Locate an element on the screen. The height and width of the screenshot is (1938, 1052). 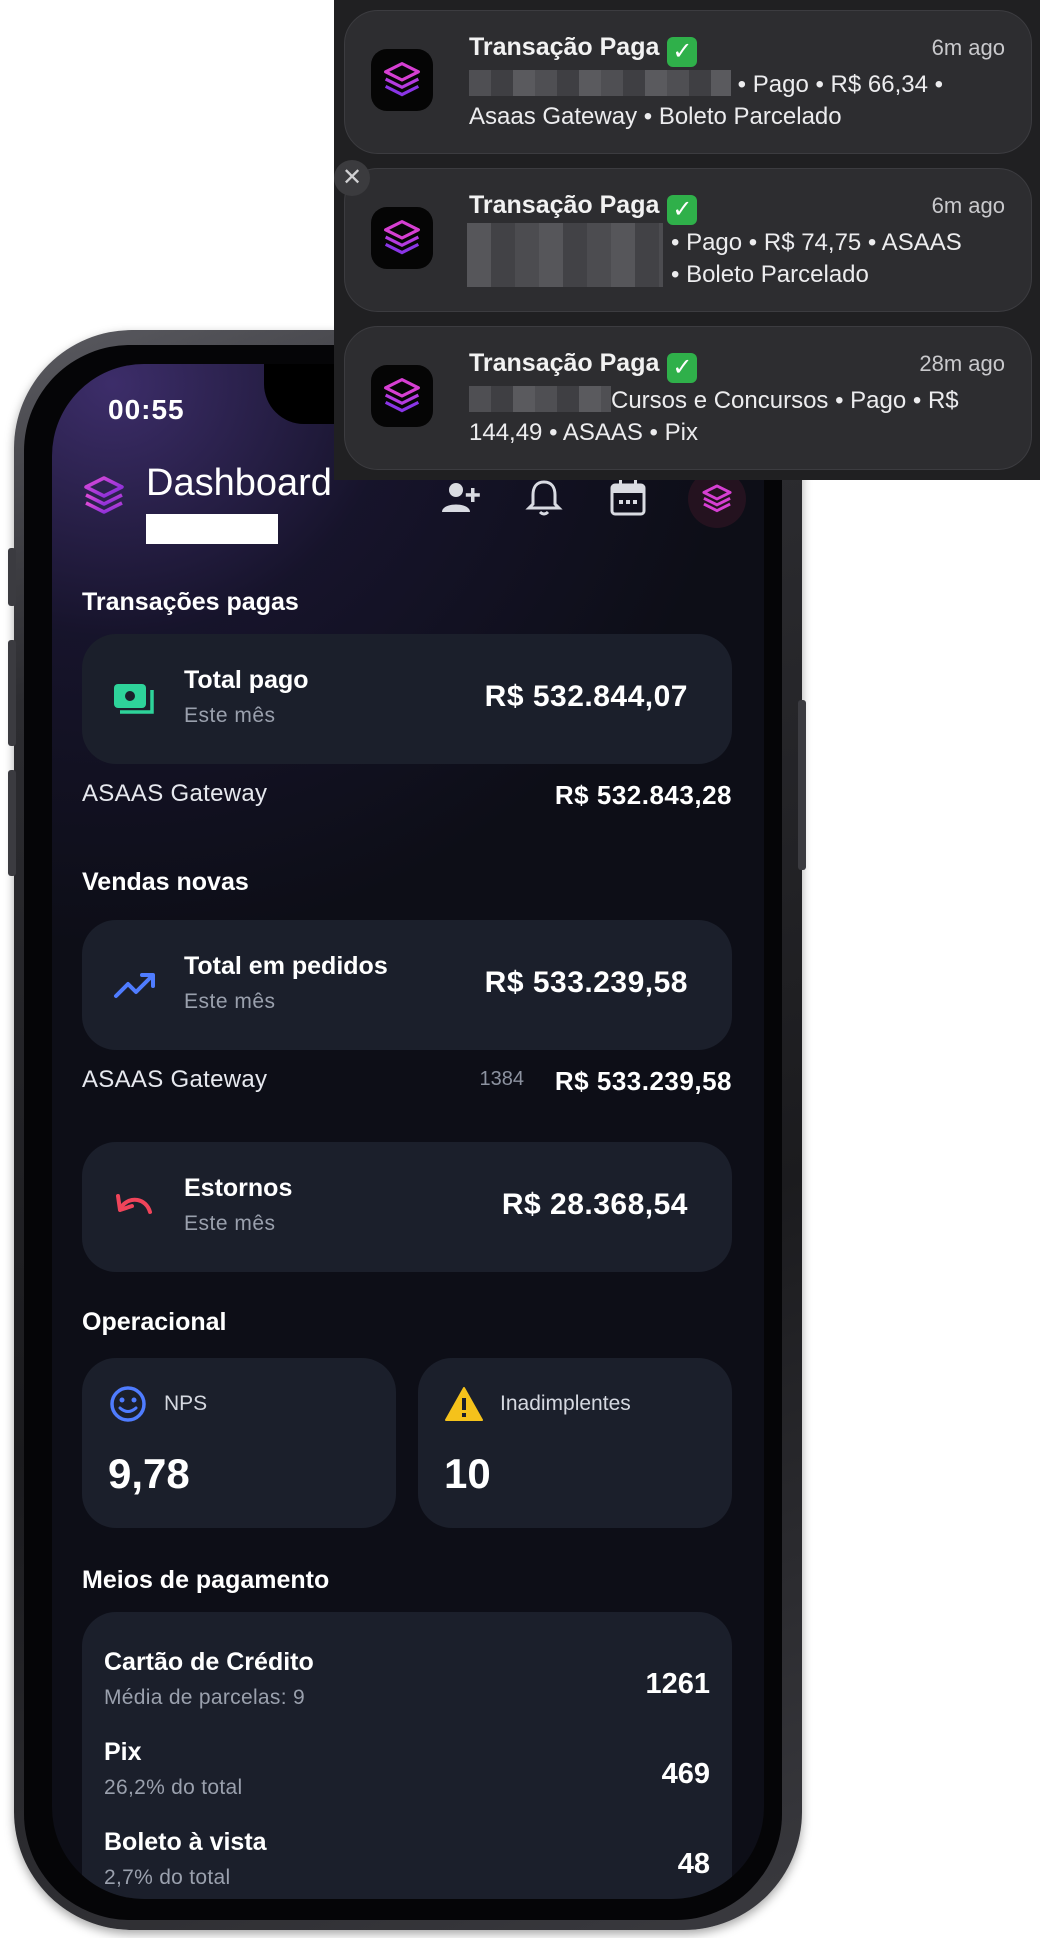
paid-gateway-label: ASAAS Gateway is located at coordinates (175, 793).